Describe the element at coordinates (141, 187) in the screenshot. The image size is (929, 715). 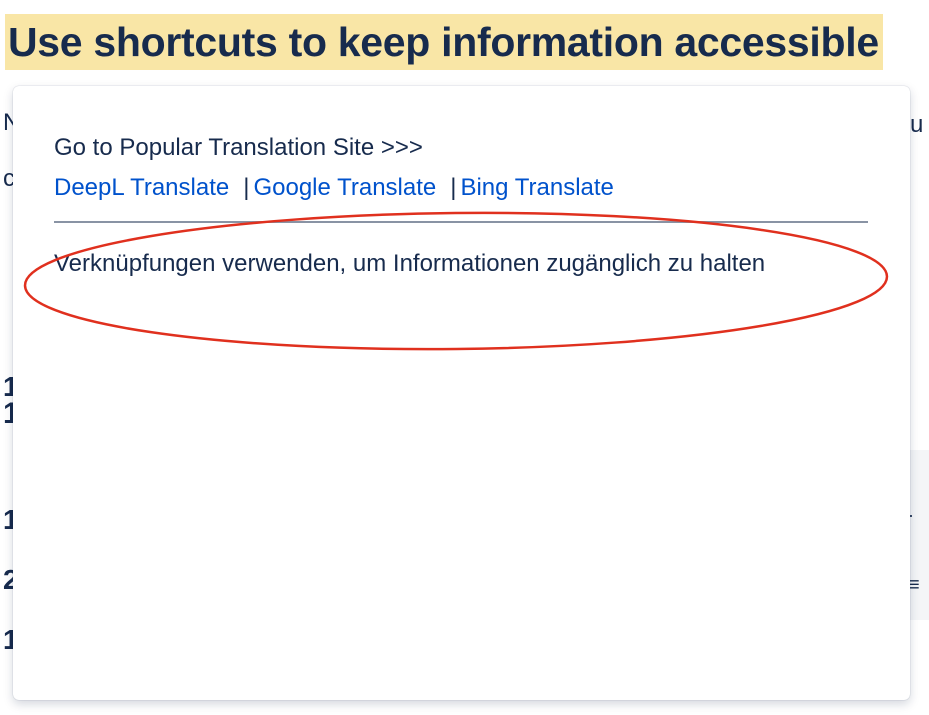
I see `deepl-translate-link: DeepL Translate` at that location.